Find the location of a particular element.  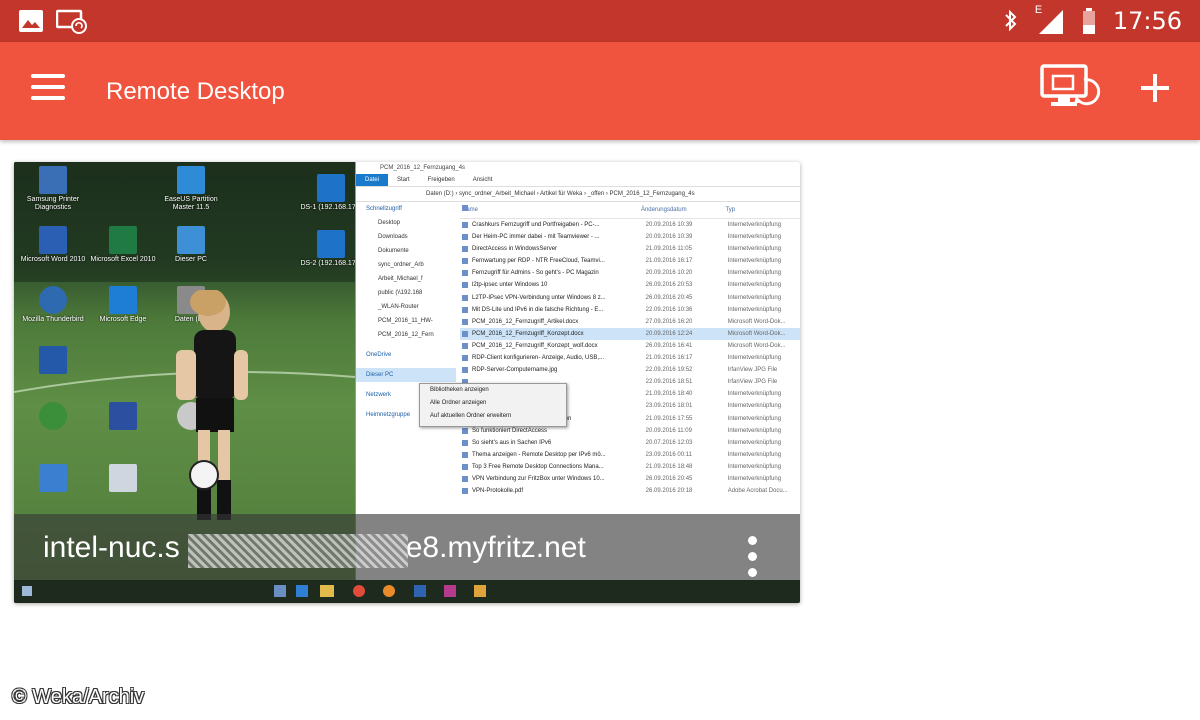

nav-item: Downloads is located at coordinates (393, 237).